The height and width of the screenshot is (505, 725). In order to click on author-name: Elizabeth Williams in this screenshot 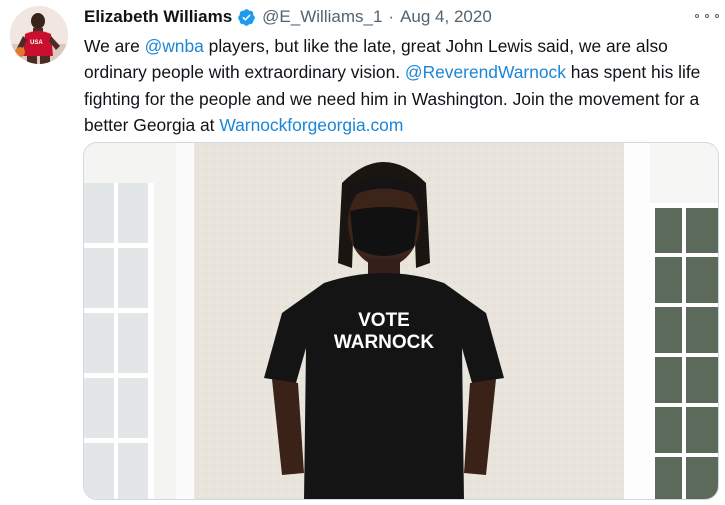, I will do `click(158, 17)`.